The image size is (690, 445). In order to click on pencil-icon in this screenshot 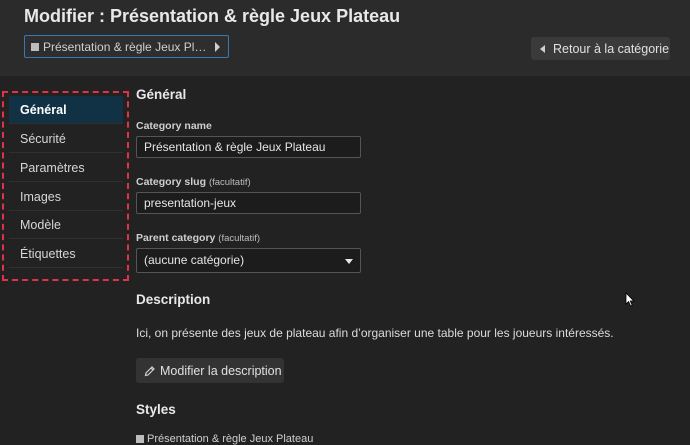, I will do `click(149, 370)`.